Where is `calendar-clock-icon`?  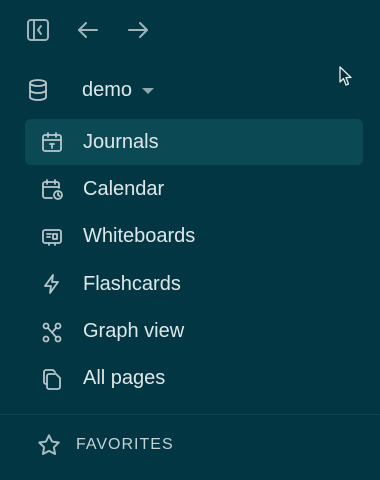
calendar-clock-icon is located at coordinates (52, 189).